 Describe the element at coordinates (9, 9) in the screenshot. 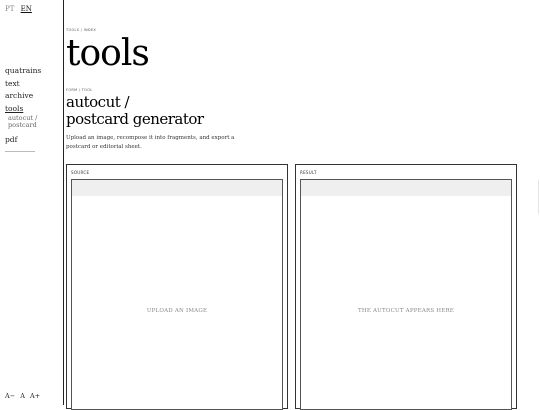

I see `lang-pt-link: PT` at that location.